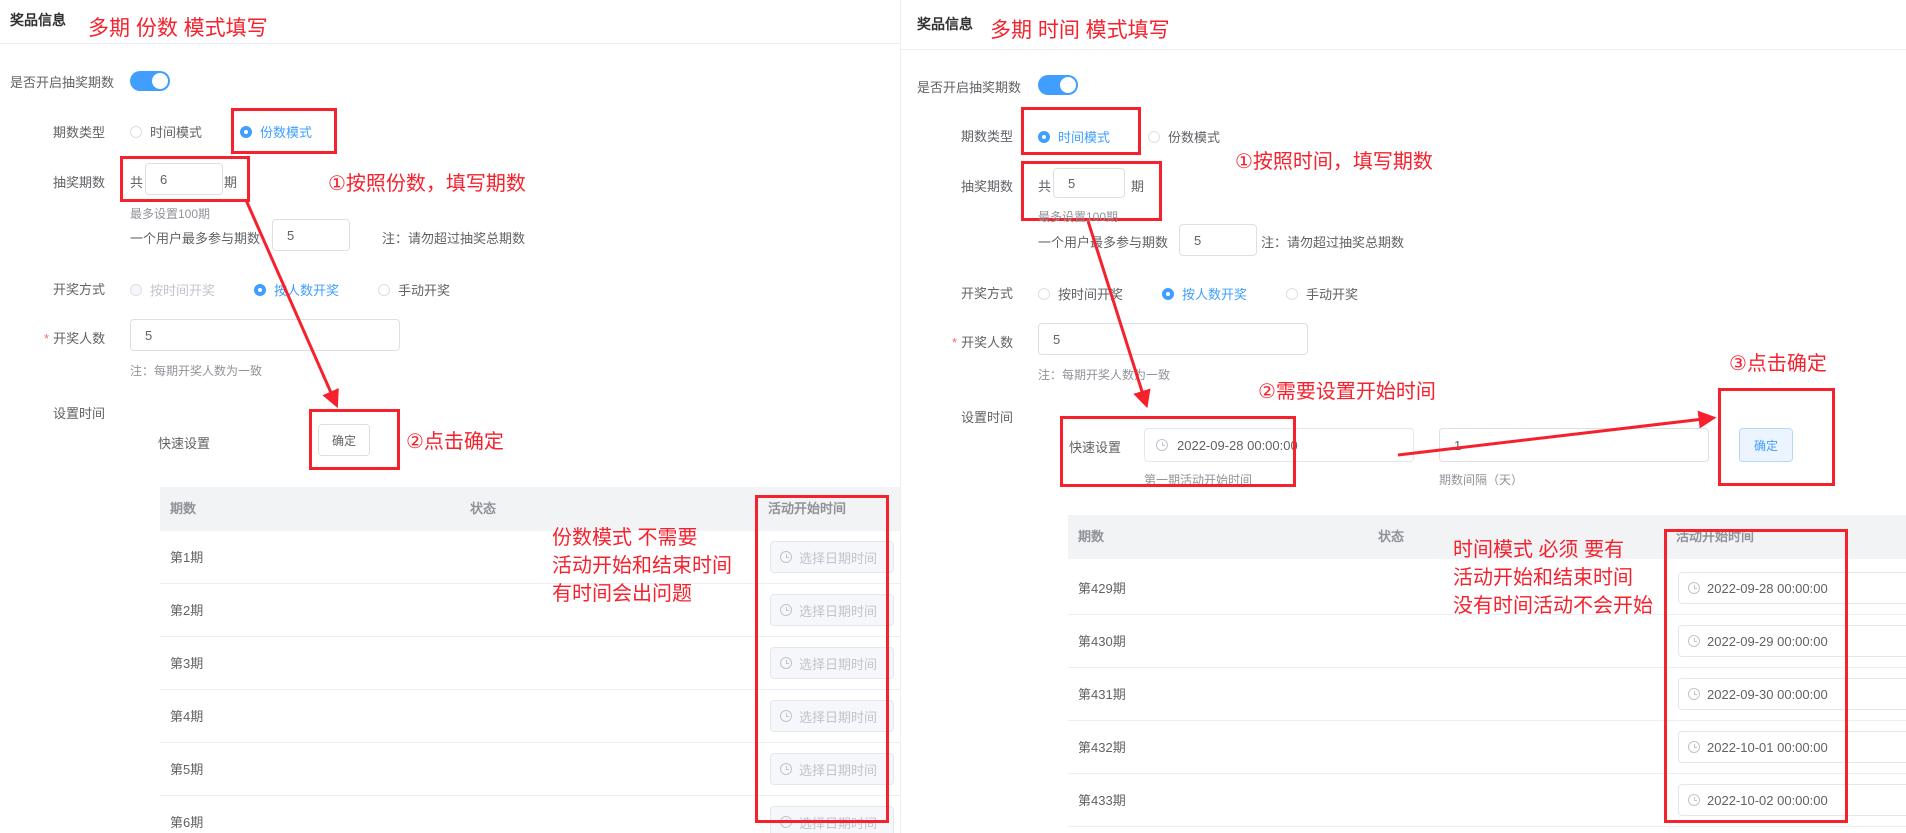  I want to click on period-cell: 第433期, so click(1102, 800).